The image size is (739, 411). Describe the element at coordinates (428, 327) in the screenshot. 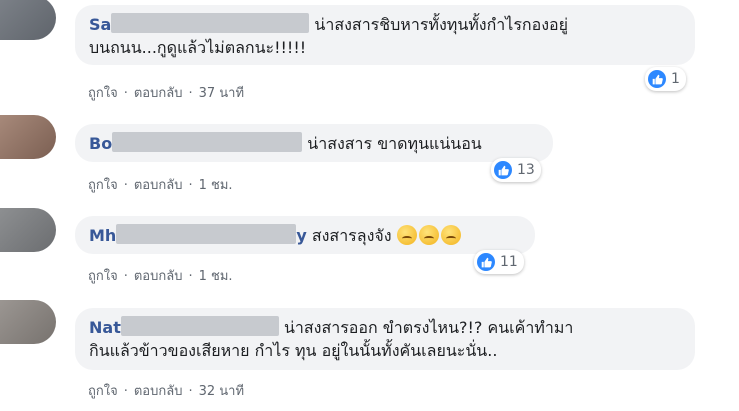

I see `comment-text: น่าสงสารออก ขำตรงไหน?!? คนเค้าทำมา` at that location.